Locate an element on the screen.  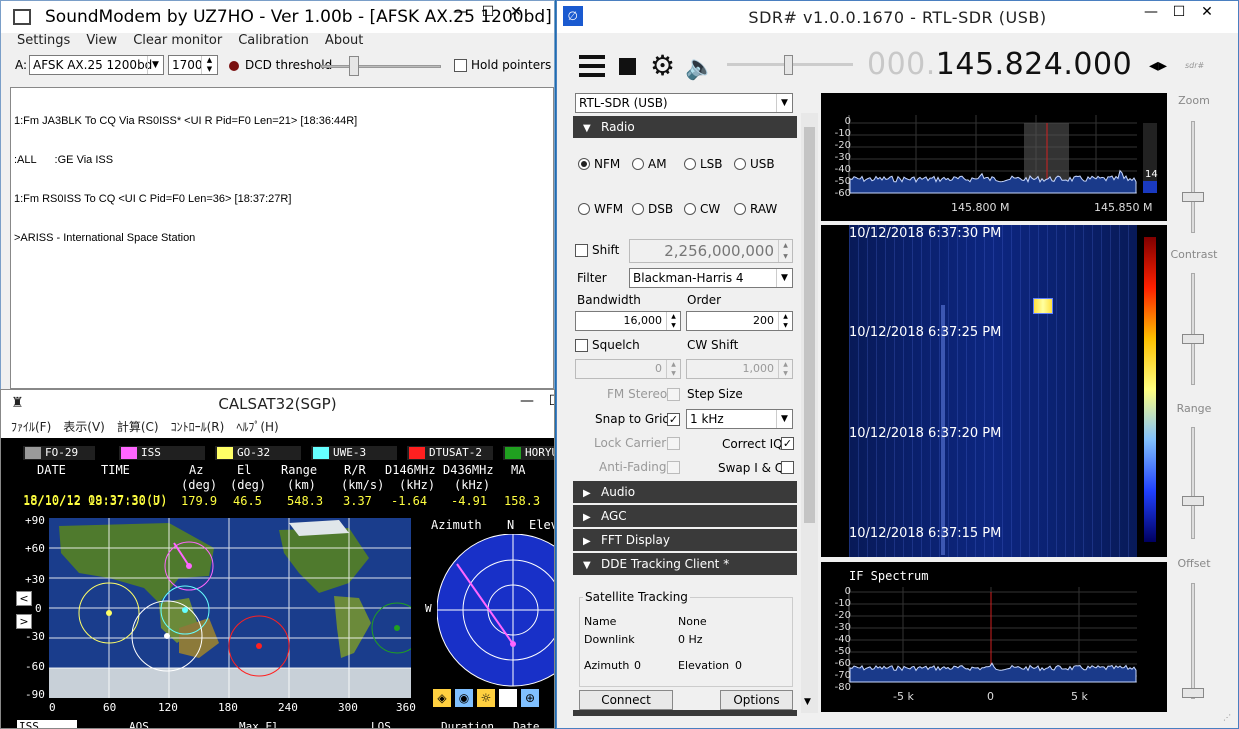
dde-tracking-section-header: ▼ DDE Tracking Client * is located at coordinates (685, 564).